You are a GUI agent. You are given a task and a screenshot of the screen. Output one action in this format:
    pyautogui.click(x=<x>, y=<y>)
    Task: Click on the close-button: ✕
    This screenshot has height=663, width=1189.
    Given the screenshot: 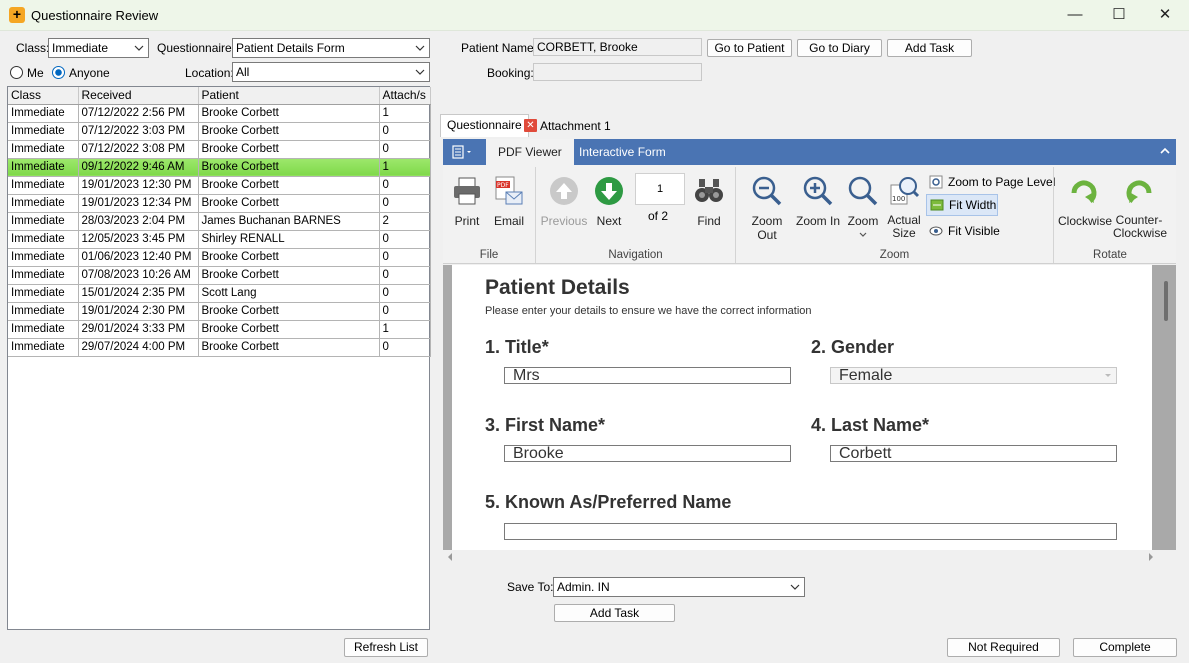 What is the action you would take?
    pyautogui.click(x=1165, y=15)
    